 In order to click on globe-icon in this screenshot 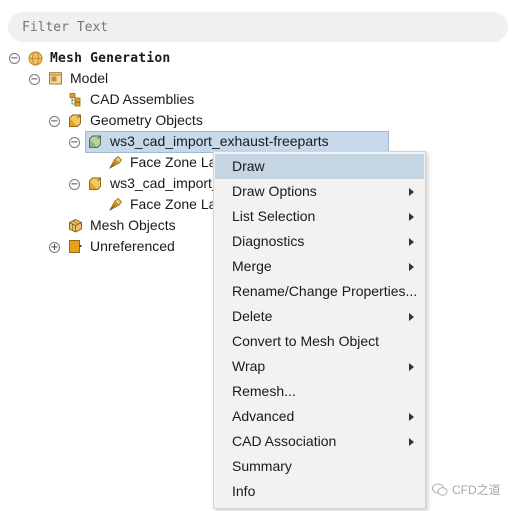, I will do `click(35, 58)`.